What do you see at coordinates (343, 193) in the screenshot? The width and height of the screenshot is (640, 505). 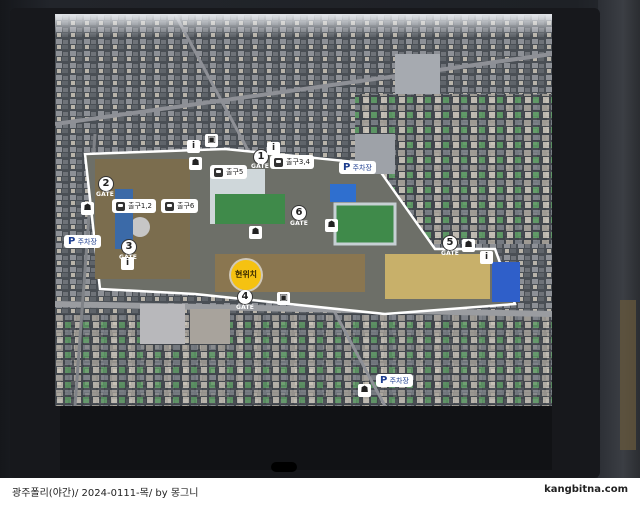 I see `pool-building` at bounding box center [343, 193].